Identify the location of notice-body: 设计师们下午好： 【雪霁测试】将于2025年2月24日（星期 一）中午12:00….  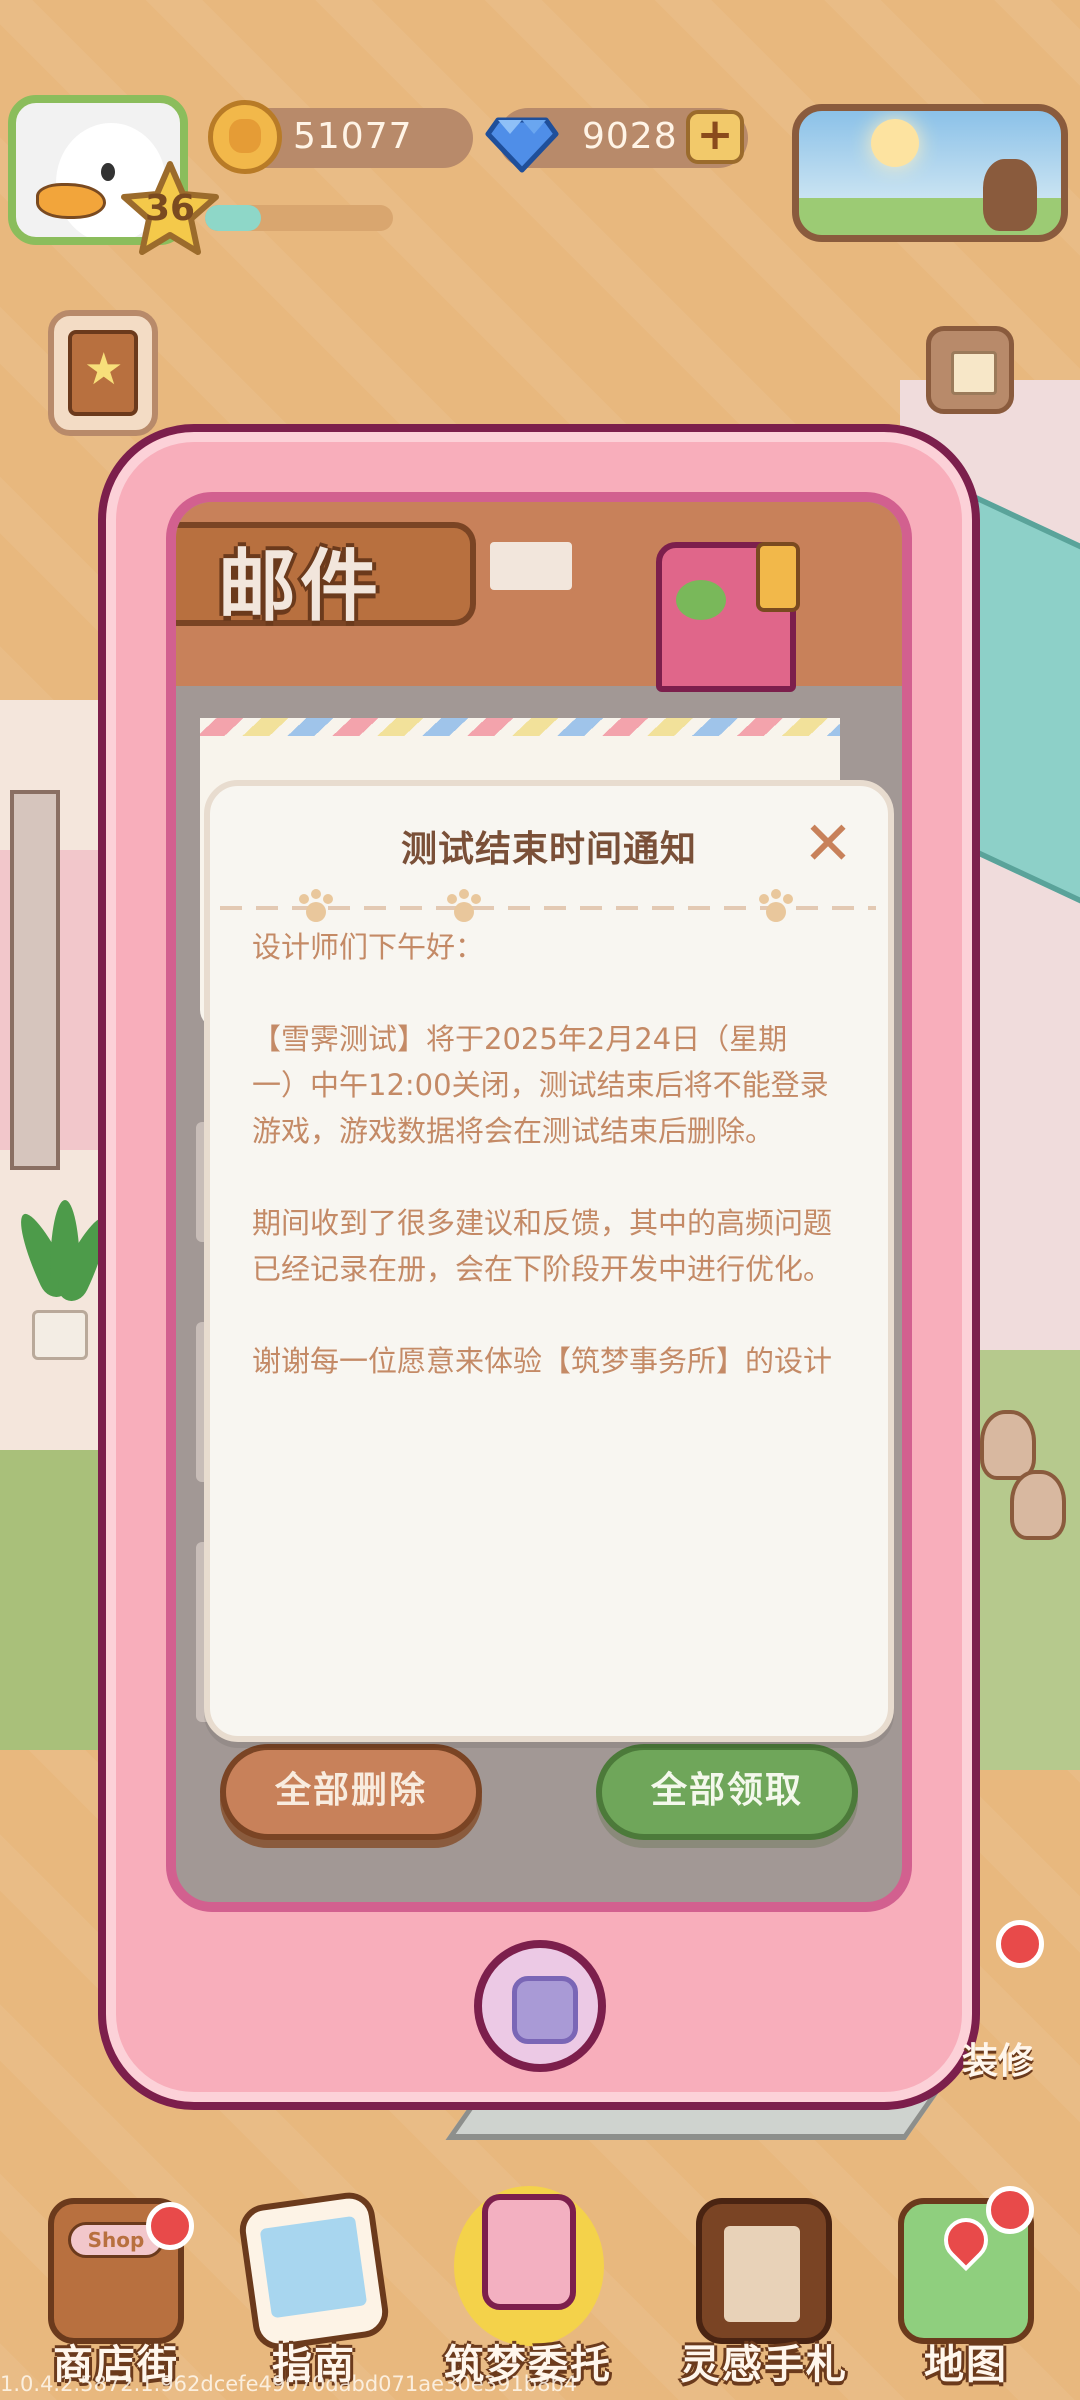
(562, 1154).